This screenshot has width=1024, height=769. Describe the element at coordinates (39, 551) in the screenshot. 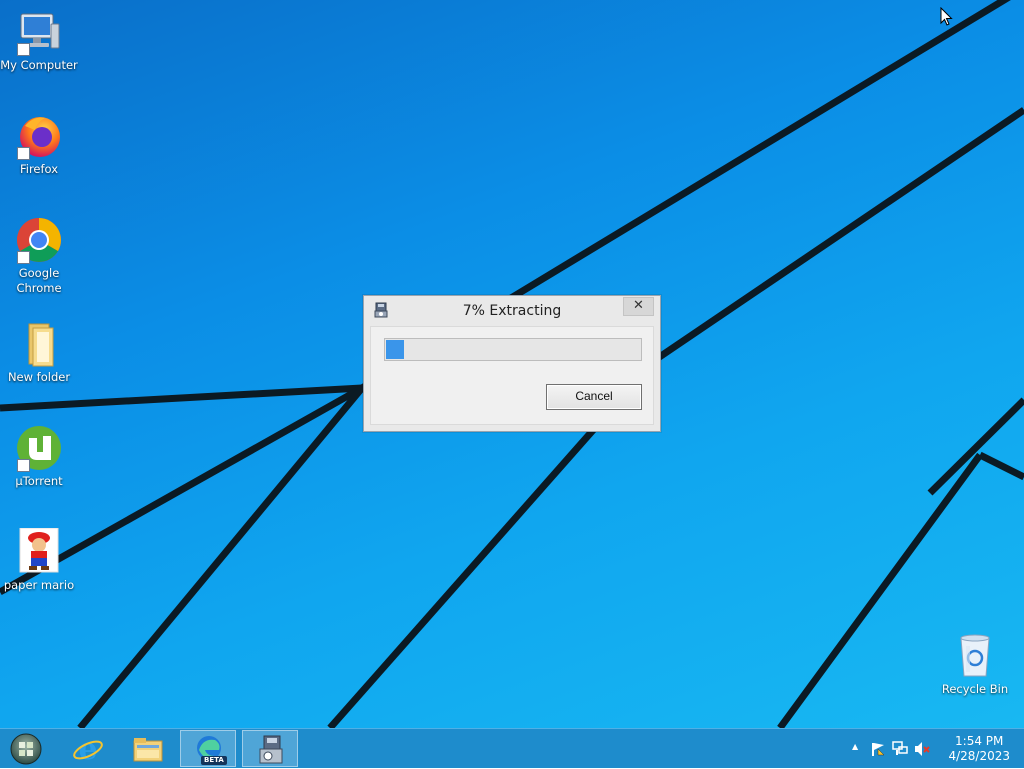

I see `paper-mario-icon` at that location.